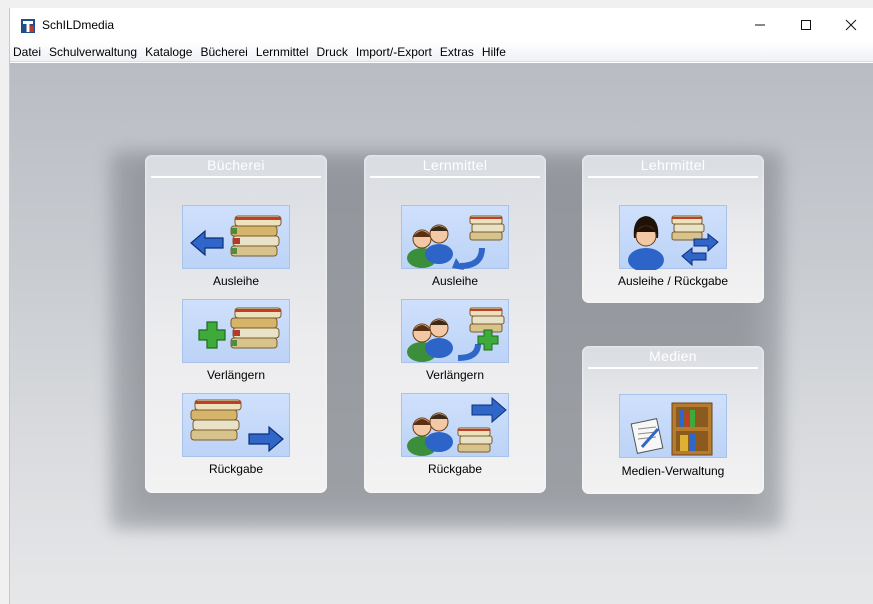 This screenshot has height=604, width=873. I want to click on buecherei-ausleihe-button, so click(236, 237).